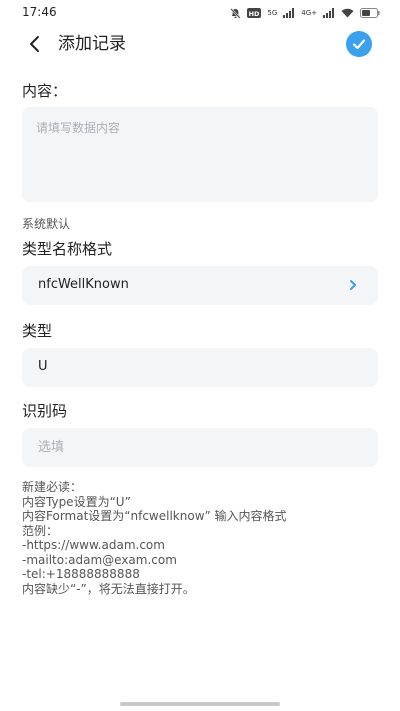  What do you see at coordinates (200, 704) in the screenshot?
I see `home-indicator` at bounding box center [200, 704].